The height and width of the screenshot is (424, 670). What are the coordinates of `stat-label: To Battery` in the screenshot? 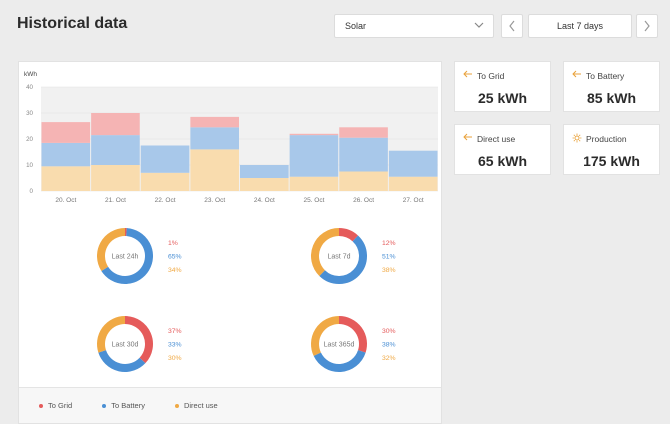 It's located at (605, 76).